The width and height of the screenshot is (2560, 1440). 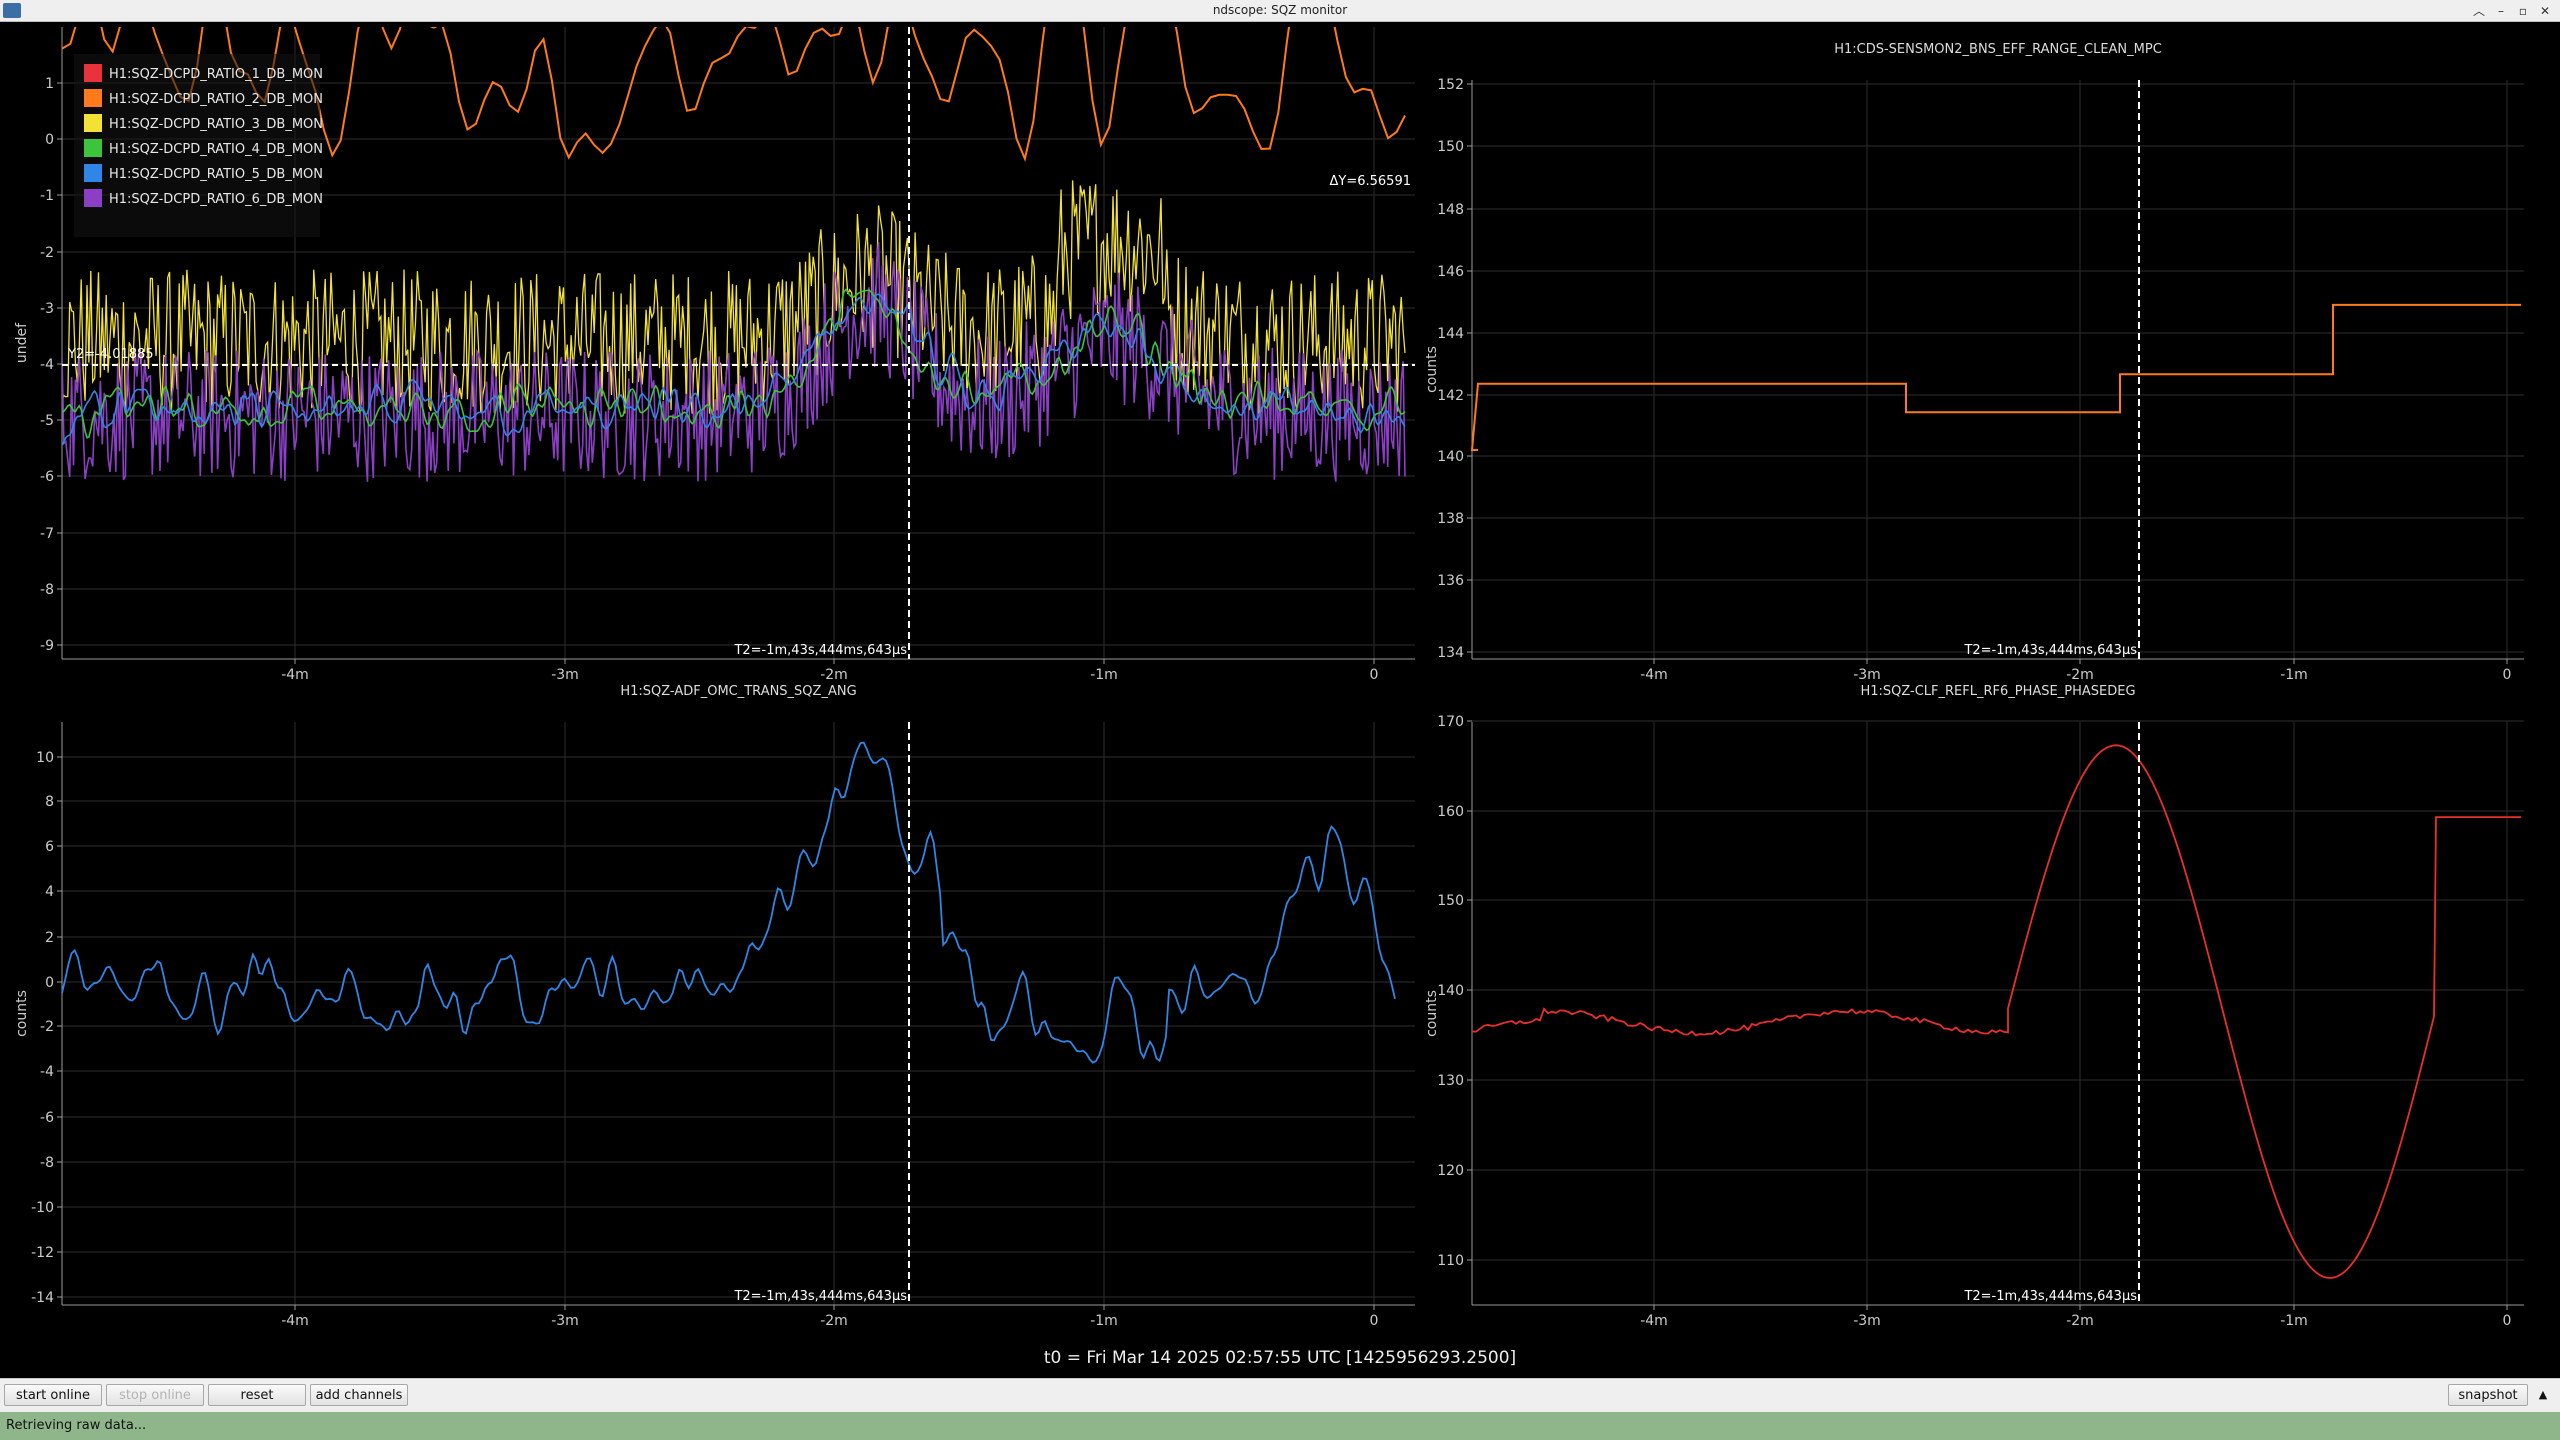 I want to click on y-tick-label: 136, so click(x=1450, y=581).